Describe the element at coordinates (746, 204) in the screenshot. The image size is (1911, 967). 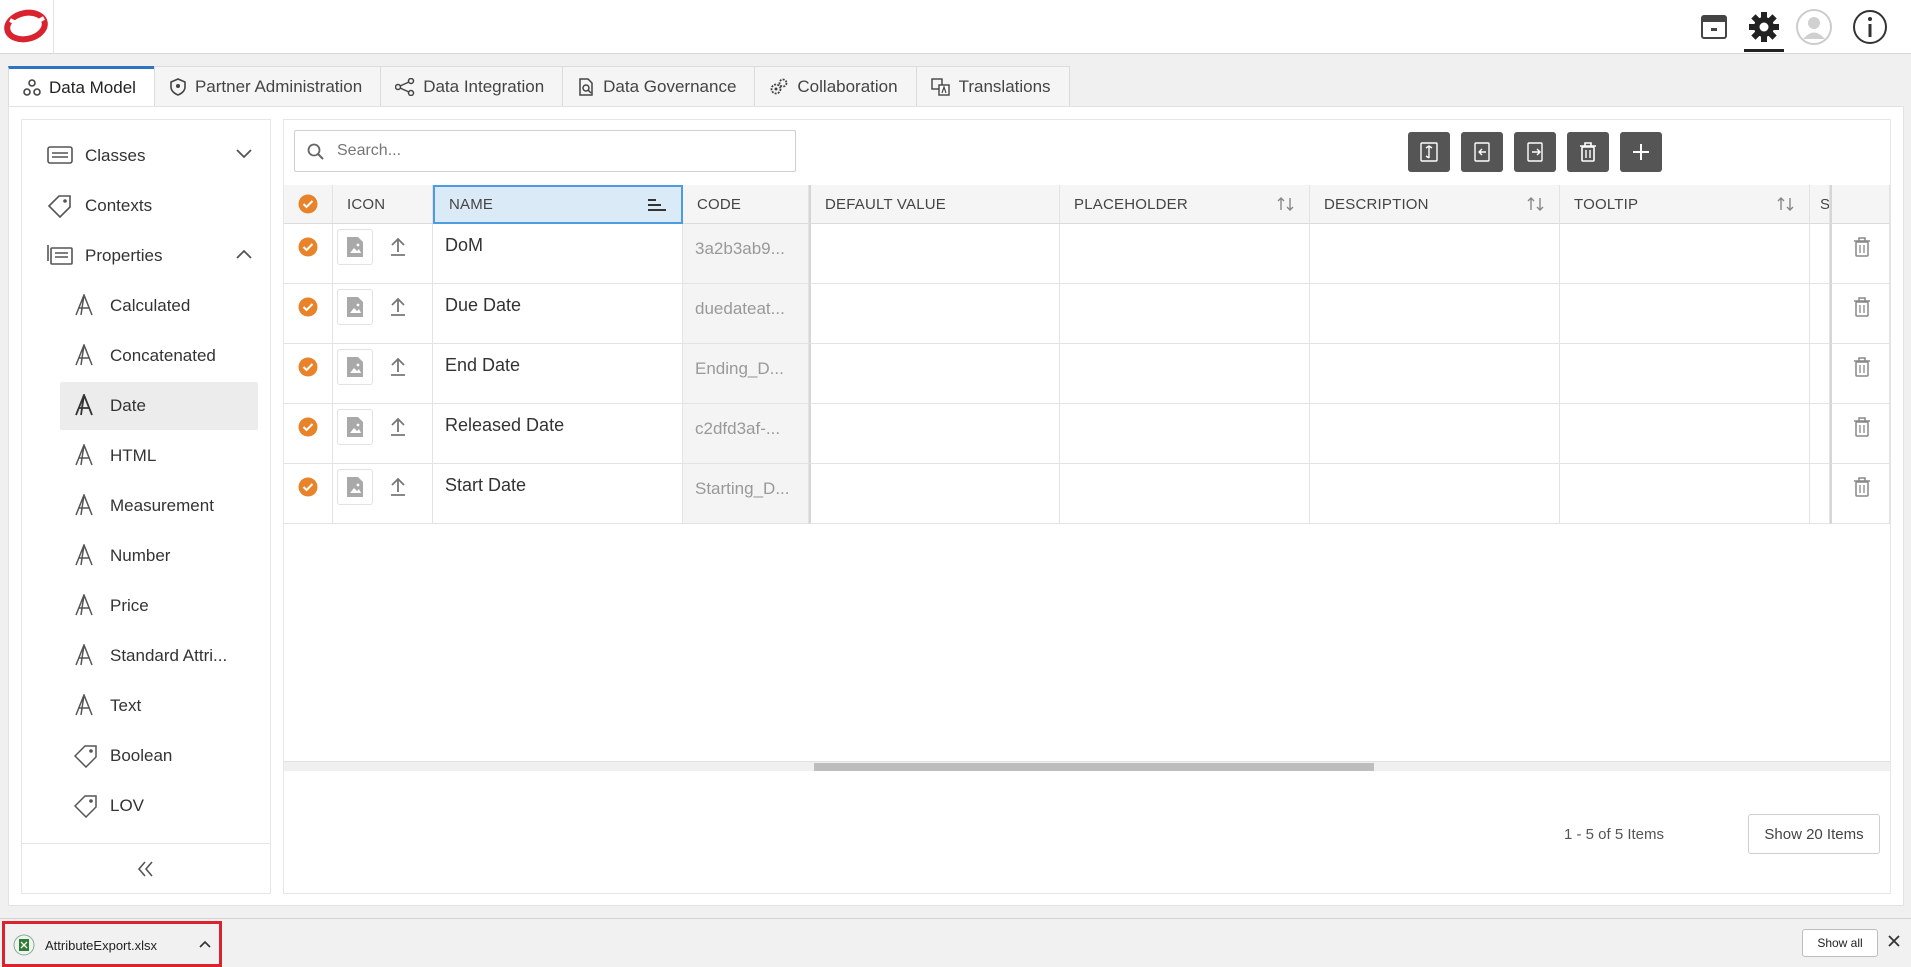
I see `column-header-code: CODE` at that location.